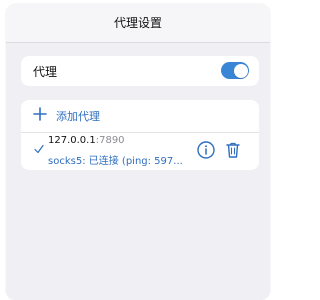  I want to click on proxy-toggle-card: 代理, so click(140, 71).